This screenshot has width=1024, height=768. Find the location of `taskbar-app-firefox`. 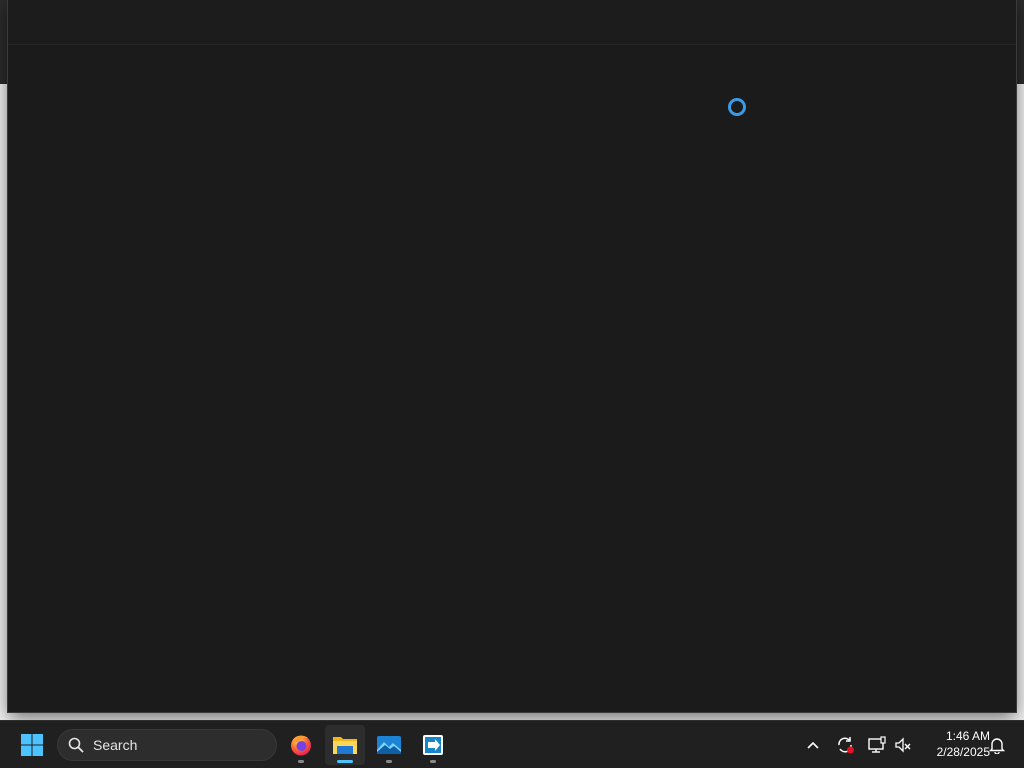

taskbar-app-firefox is located at coordinates (301, 745).